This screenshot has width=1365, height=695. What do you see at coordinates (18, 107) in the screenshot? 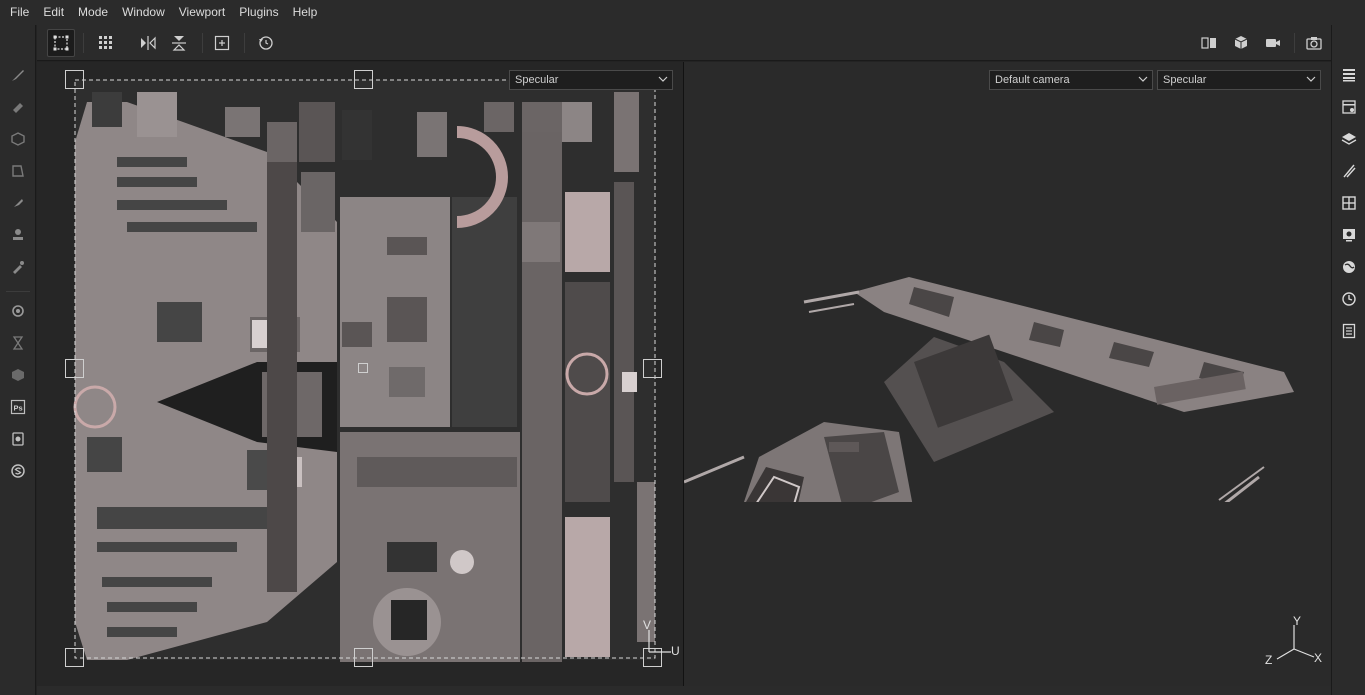
I see `eraser-icon` at bounding box center [18, 107].